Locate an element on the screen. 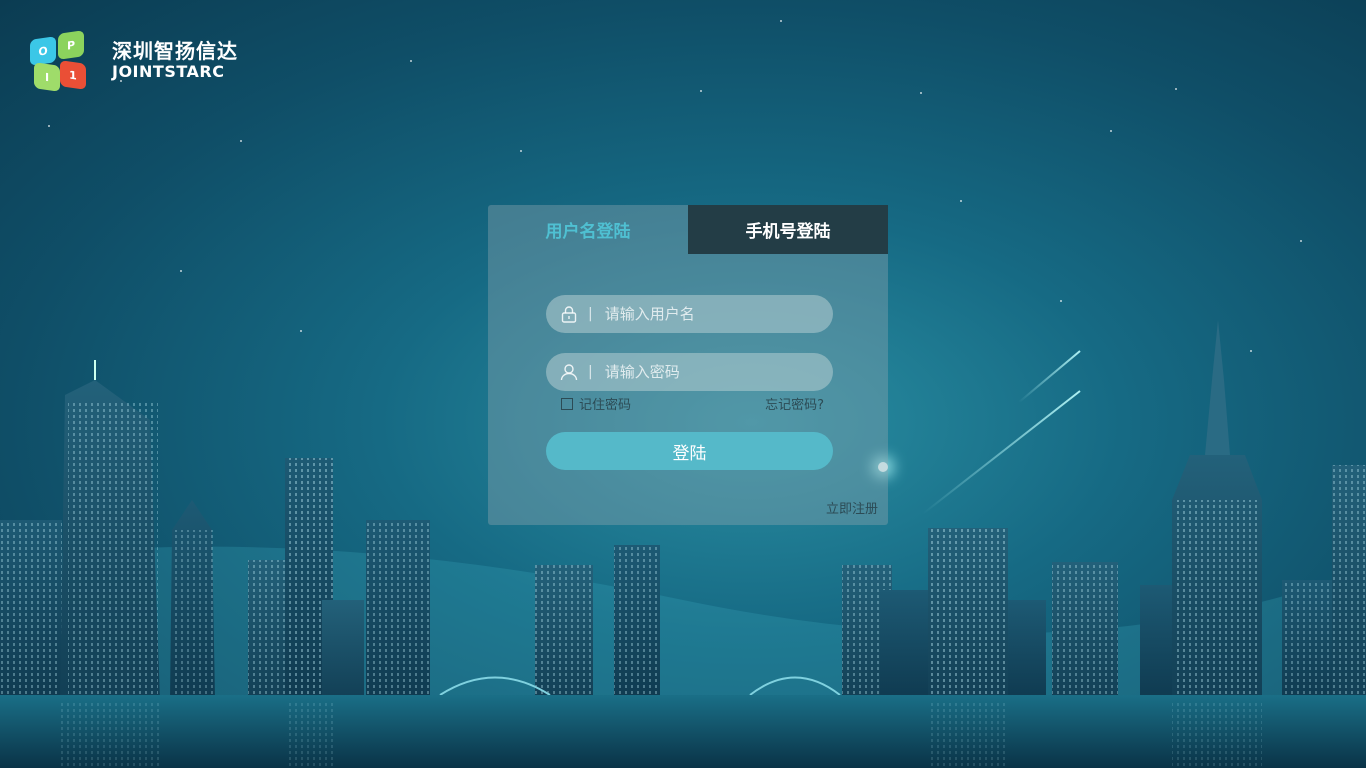  username-field: | is located at coordinates (689, 314).